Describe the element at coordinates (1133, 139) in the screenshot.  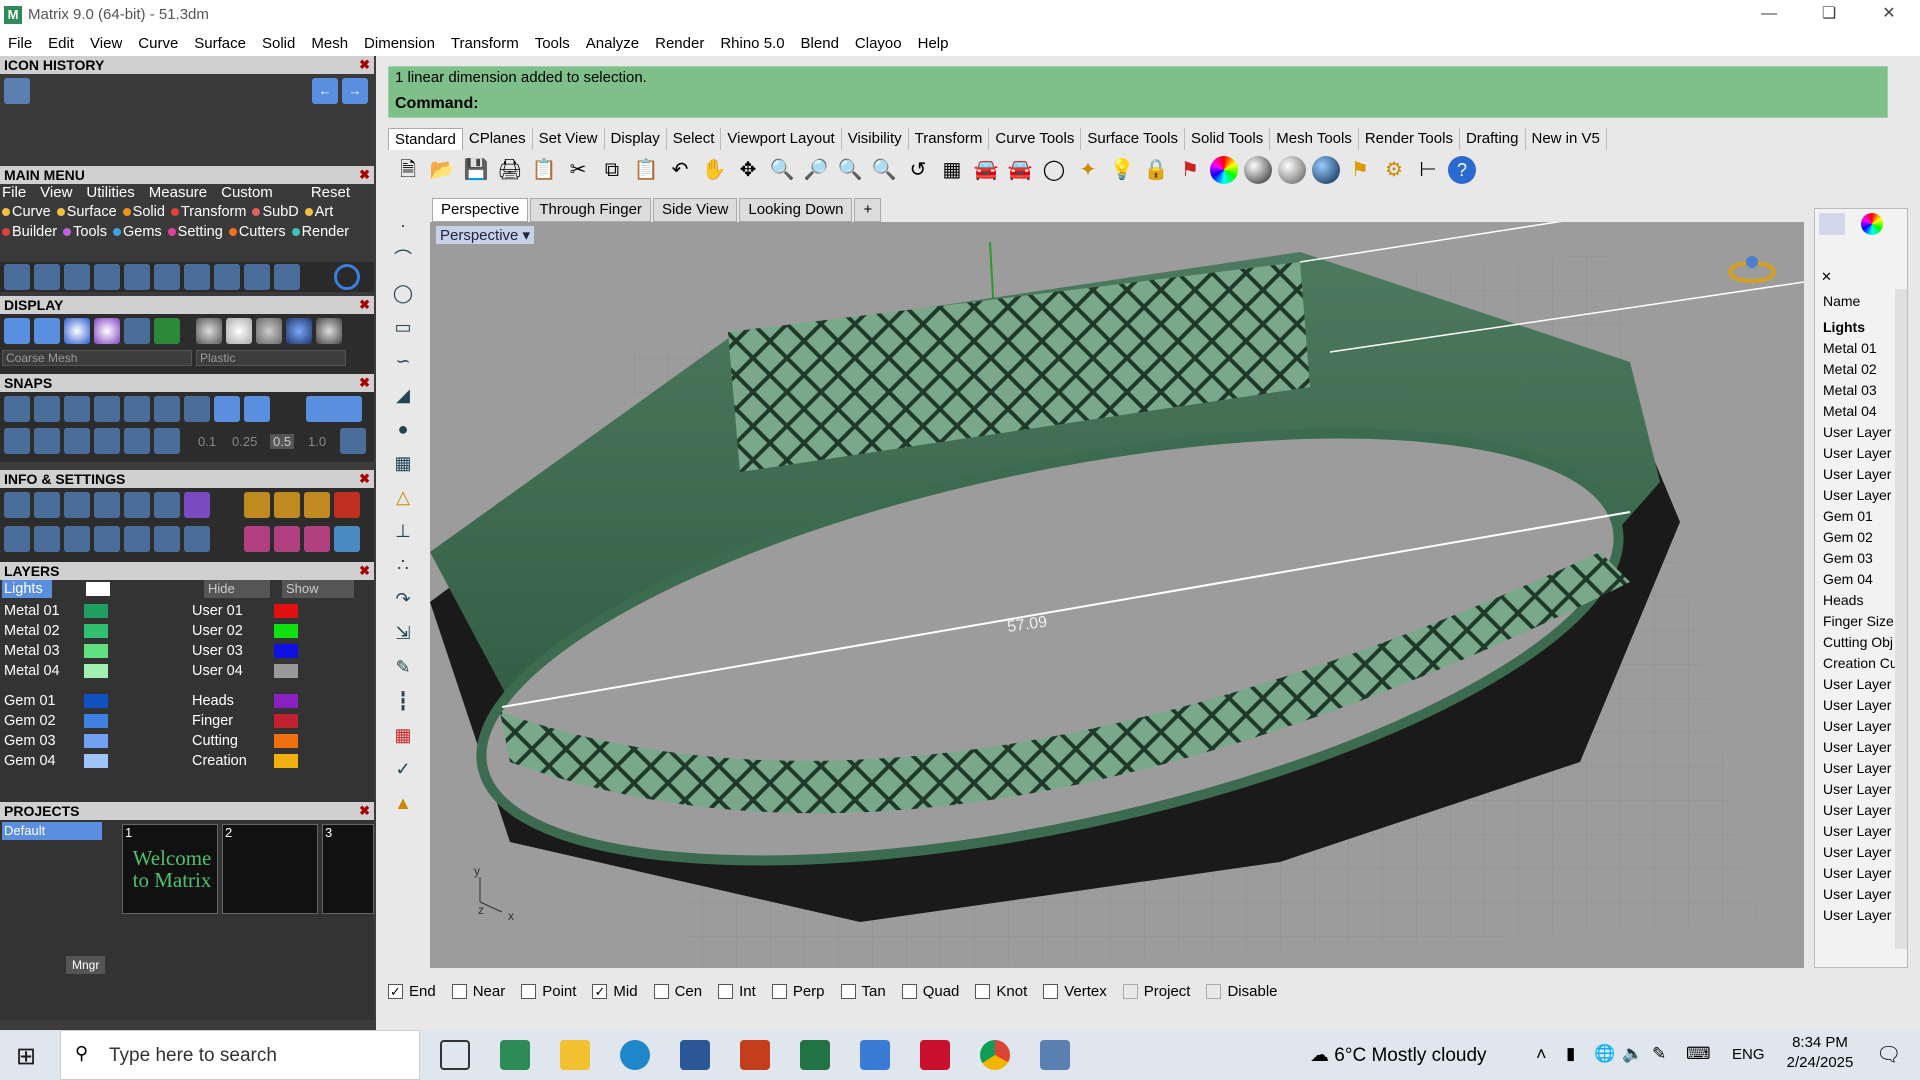
I see `tab-surface-tools: Surface Tools` at that location.